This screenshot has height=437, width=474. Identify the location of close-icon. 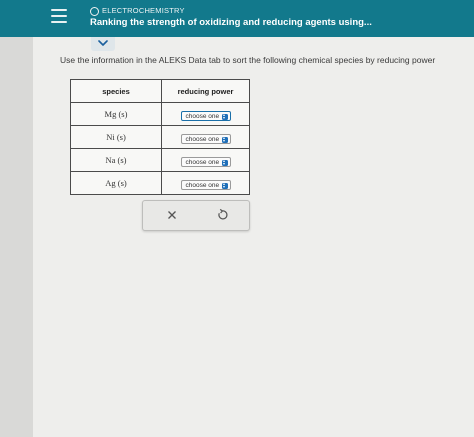
(172, 215).